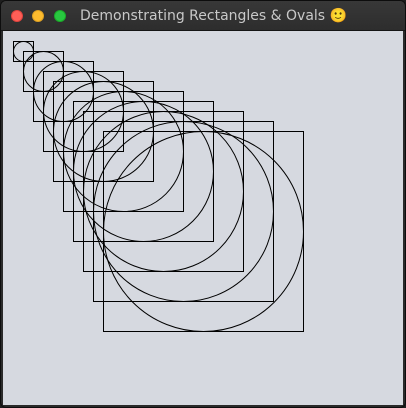 The image size is (406, 408). I want to click on smiley-emoji-icon: 🙂, so click(338, 16).